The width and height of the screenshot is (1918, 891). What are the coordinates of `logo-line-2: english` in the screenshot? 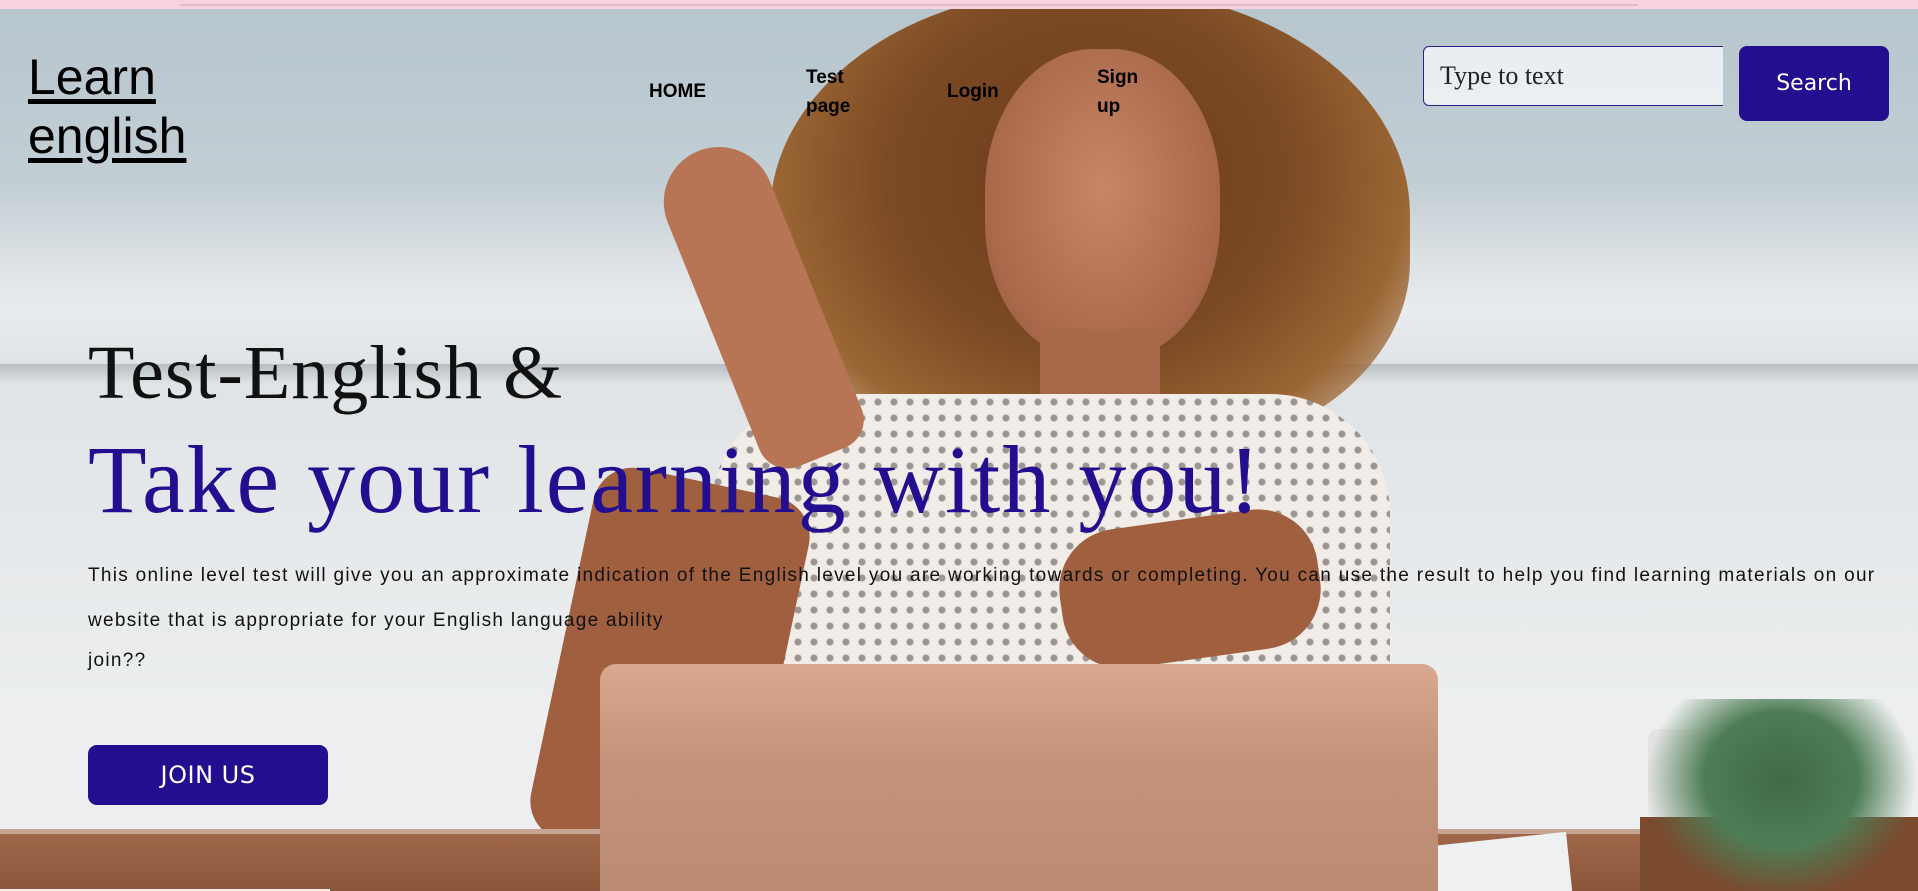 It's located at (107, 136).